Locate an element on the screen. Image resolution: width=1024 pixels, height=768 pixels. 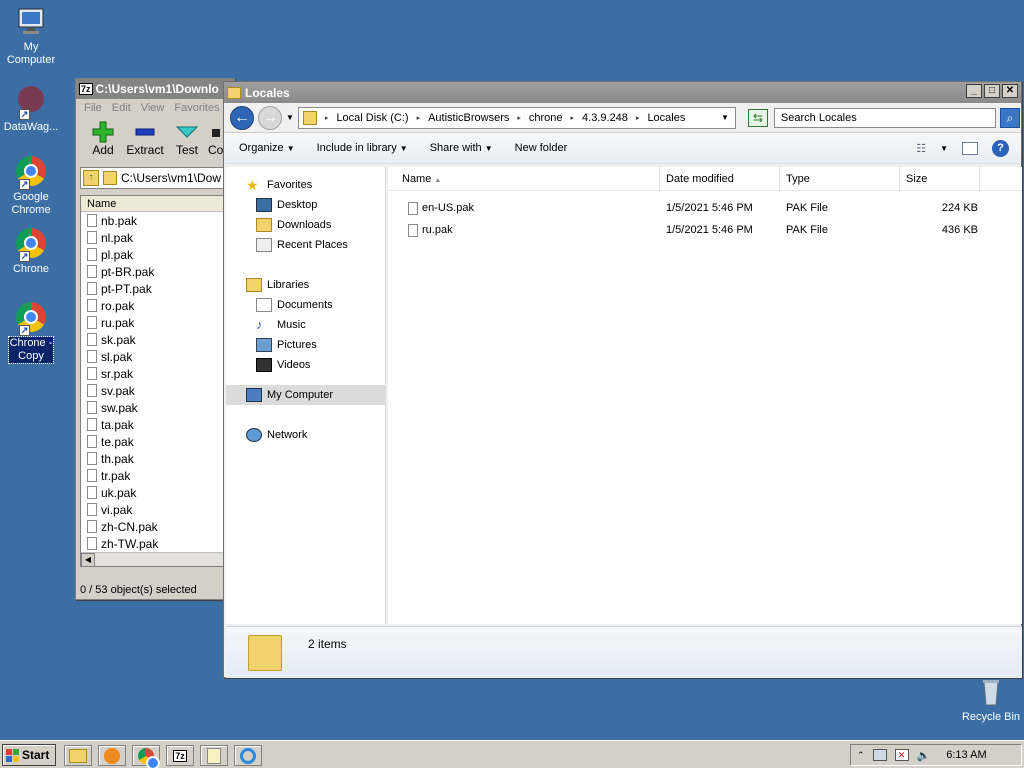
breadcrumb-version: 4.3.9.248 is located at coordinates (605, 118).